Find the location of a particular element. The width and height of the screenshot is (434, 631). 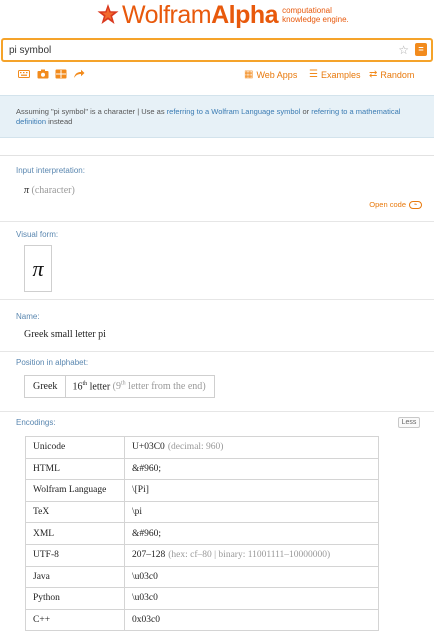

encoding-name: HTML is located at coordinates (75, 469).